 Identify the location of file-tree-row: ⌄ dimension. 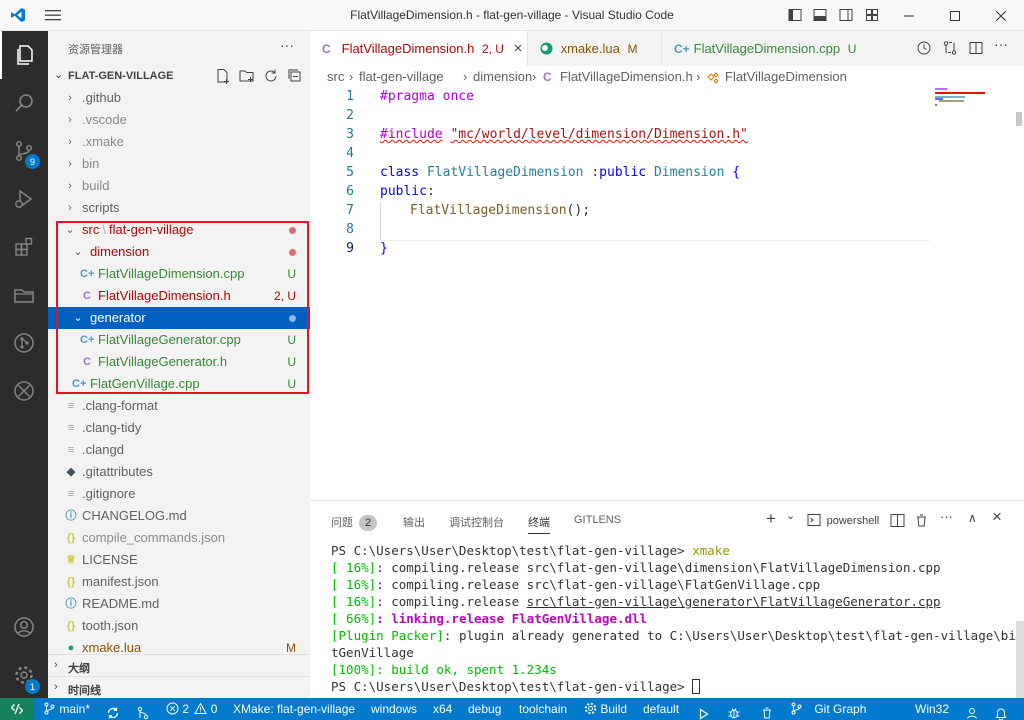
(179, 252).